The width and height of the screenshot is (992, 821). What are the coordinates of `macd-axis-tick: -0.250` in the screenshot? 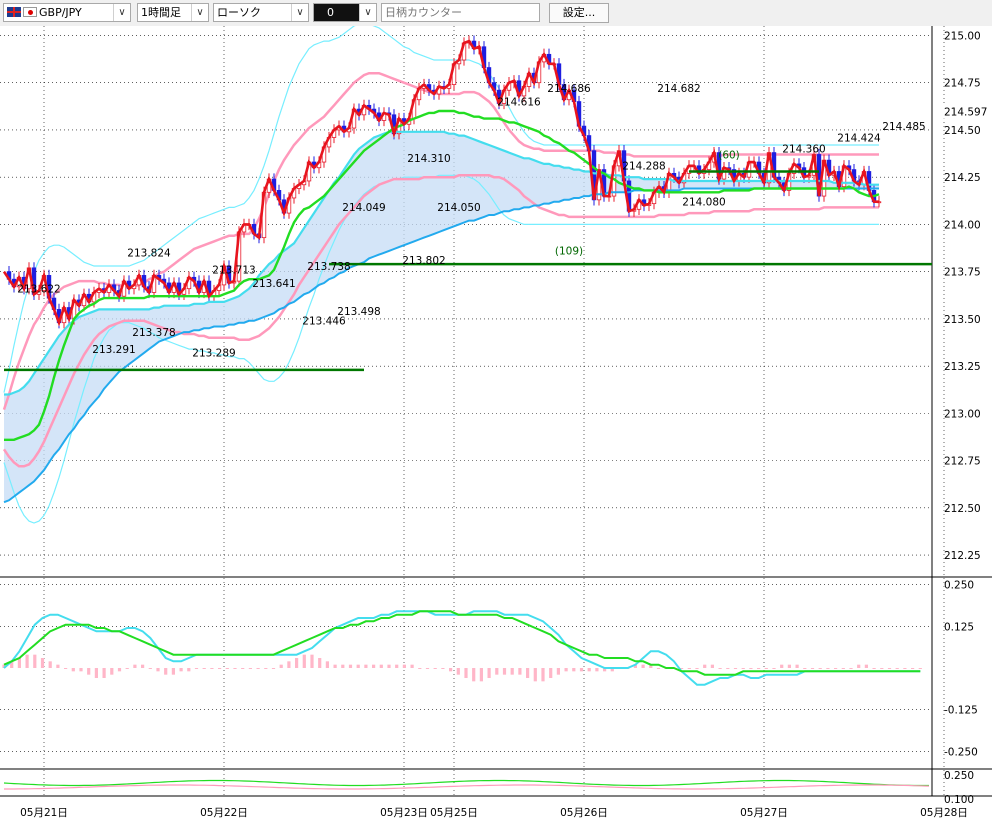 It's located at (961, 752).